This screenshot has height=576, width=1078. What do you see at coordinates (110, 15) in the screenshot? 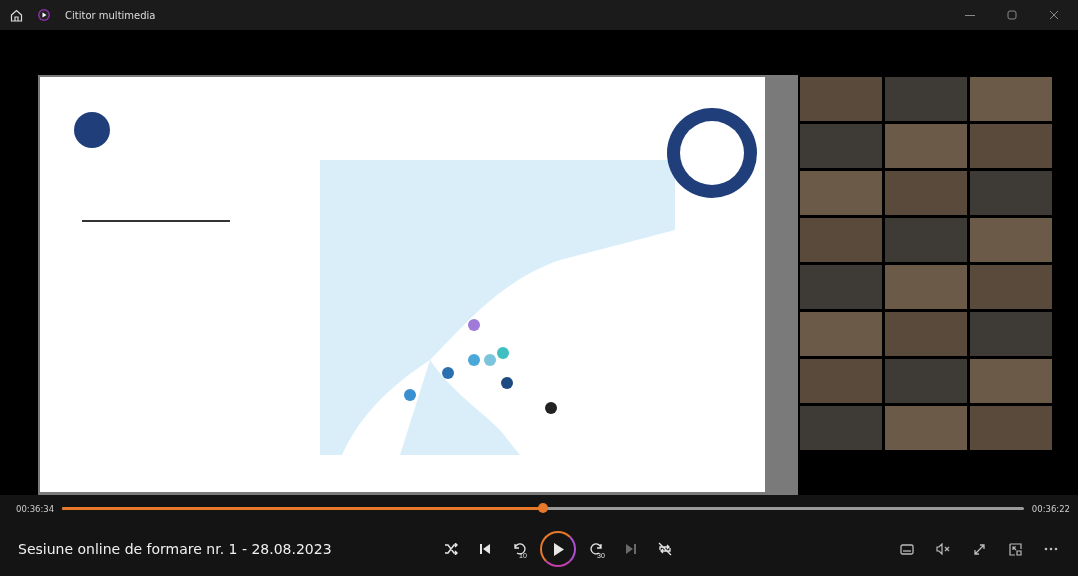
I see `window-title: Cititor multimedia` at bounding box center [110, 15].